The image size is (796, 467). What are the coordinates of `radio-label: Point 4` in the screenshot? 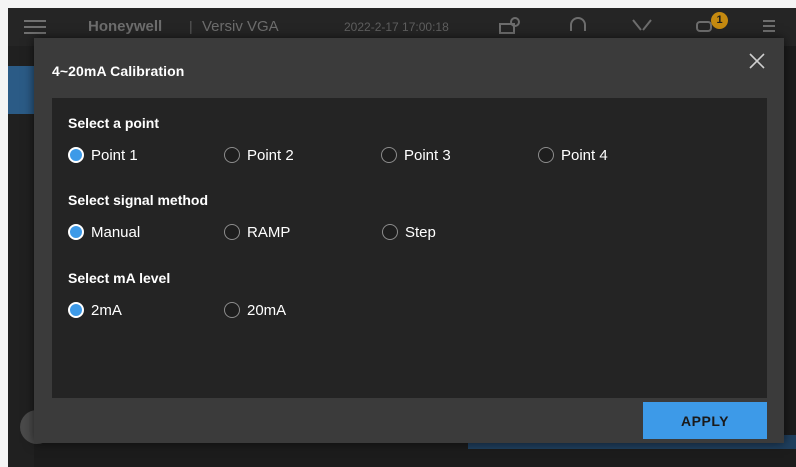 It's located at (584, 155).